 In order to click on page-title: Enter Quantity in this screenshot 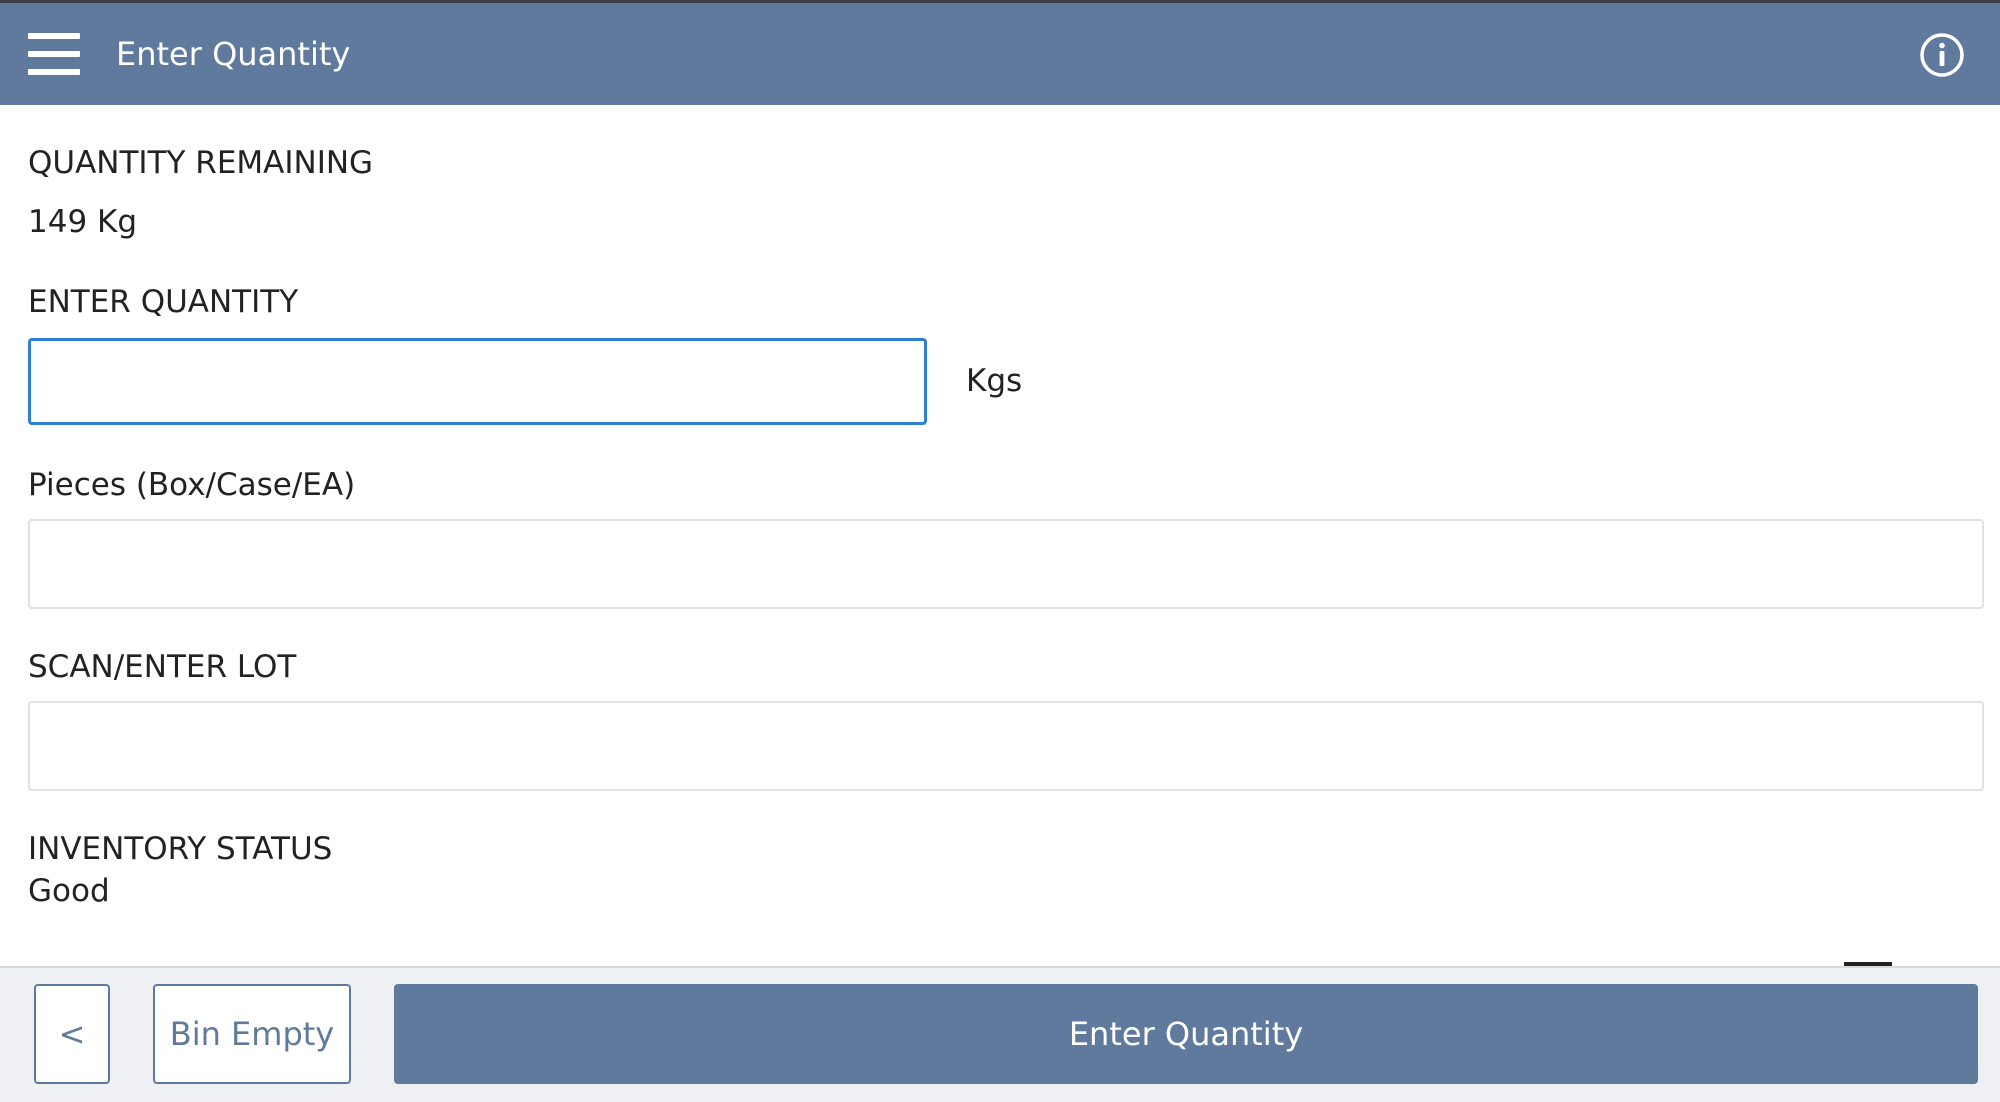, I will do `click(233, 54)`.